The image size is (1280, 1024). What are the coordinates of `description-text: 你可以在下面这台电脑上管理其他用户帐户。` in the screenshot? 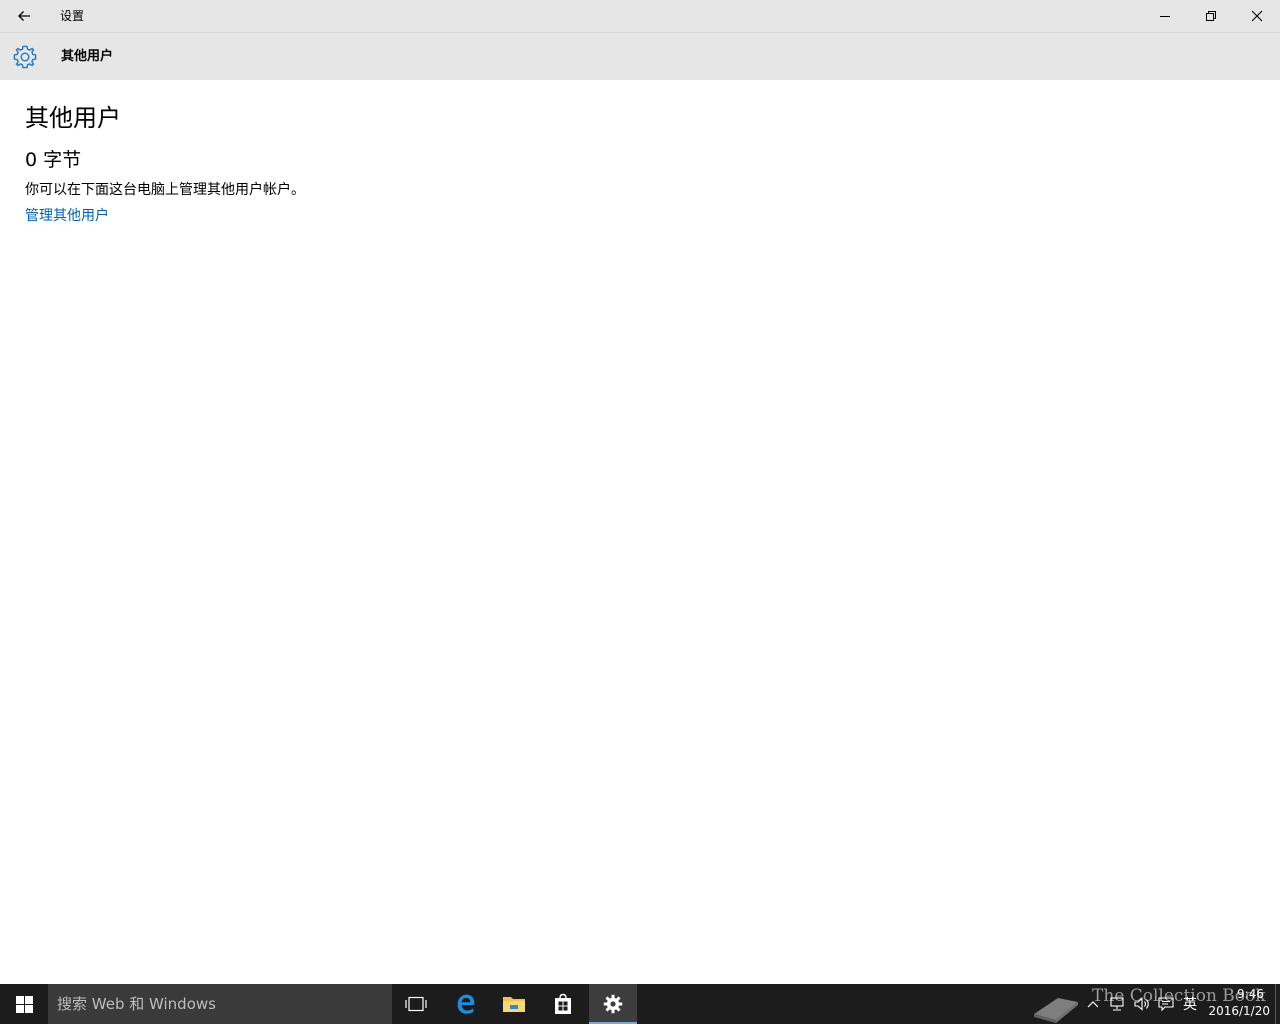 It's located at (165, 190).